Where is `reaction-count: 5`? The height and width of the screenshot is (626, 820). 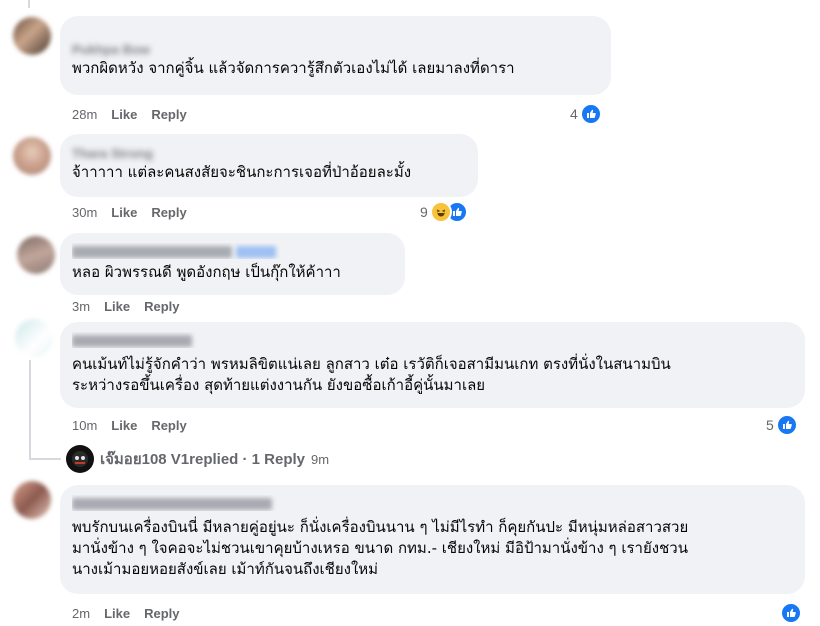 reaction-count: 5 is located at coordinates (770, 425).